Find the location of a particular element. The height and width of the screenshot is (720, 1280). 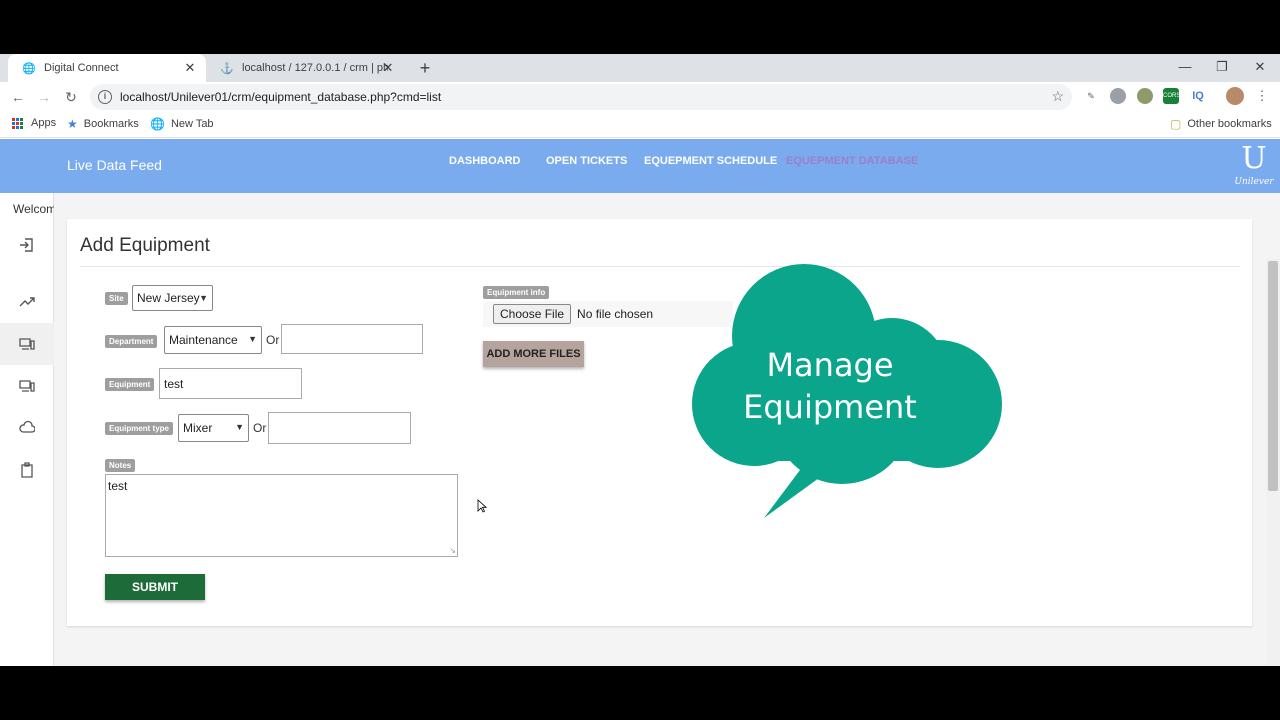

department-select: Maintenance ▼ is located at coordinates (213, 340).